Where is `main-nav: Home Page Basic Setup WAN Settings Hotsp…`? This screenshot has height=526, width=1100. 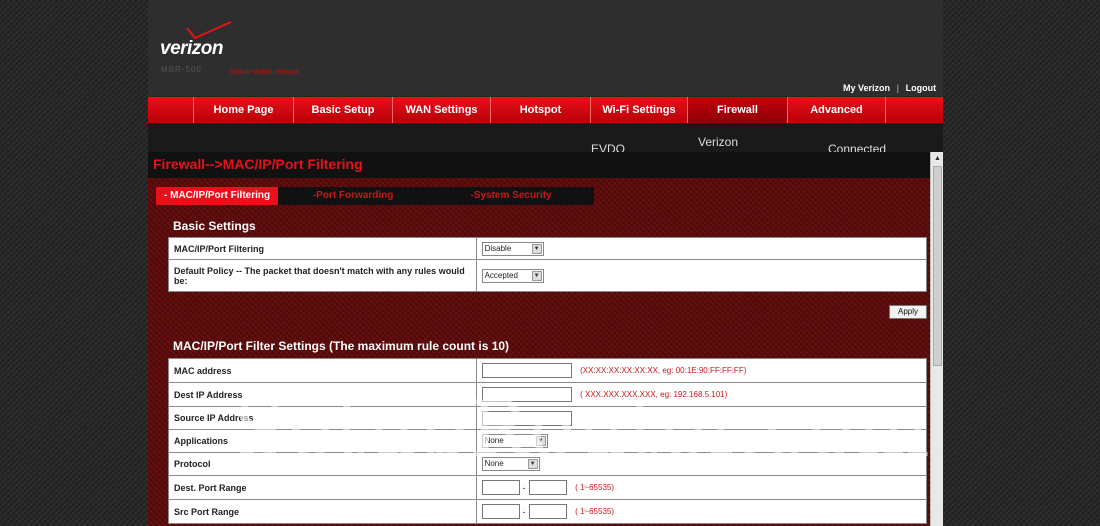 main-nav: Home Page Basic Setup WAN Settings Hotsp… is located at coordinates (545, 110).